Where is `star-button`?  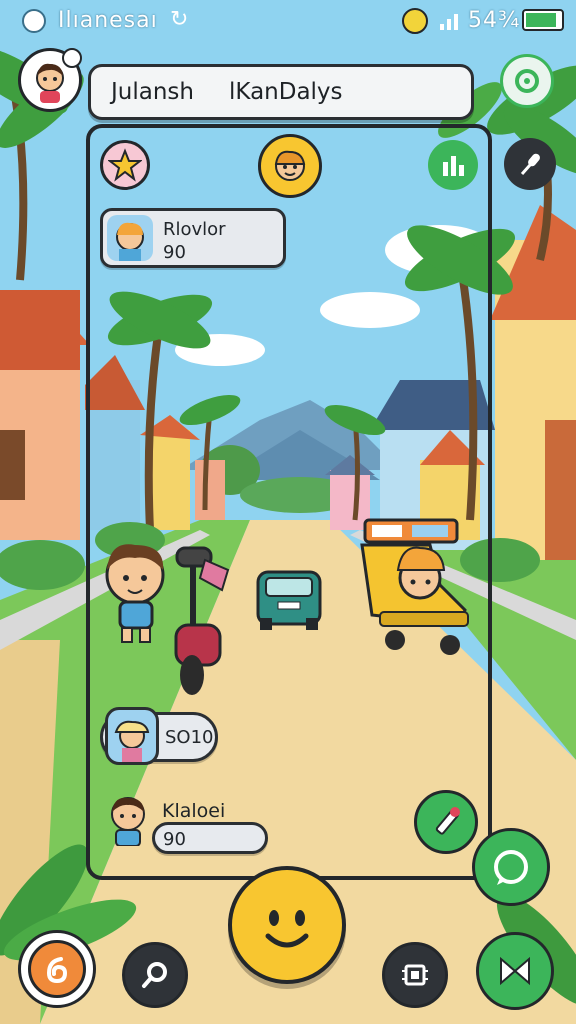 star-button is located at coordinates (125, 165).